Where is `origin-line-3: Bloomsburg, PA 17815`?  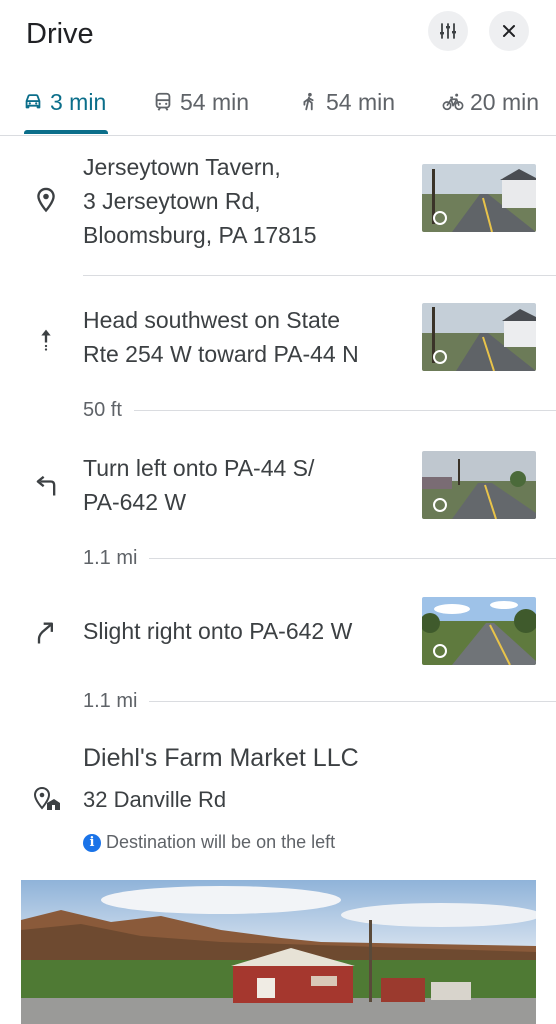 origin-line-3: Bloomsburg, PA 17815 is located at coordinates (200, 235).